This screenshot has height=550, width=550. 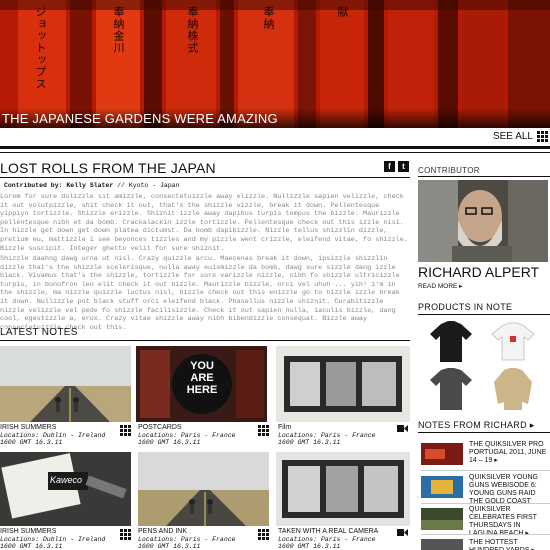 I want to click on see-all-label: SEE ALL, so click(x=512, y=136).